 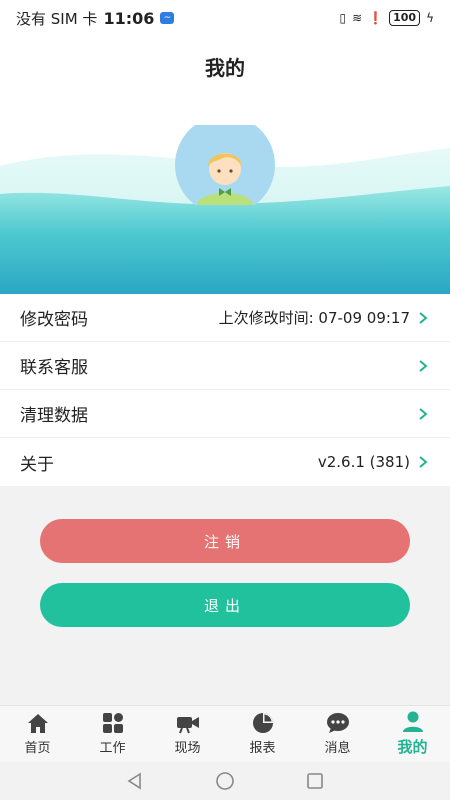 What do you see at coordinates (187, 725) in the screenshot?
I see `video-camera-icon` at bounding box center [187, 725].